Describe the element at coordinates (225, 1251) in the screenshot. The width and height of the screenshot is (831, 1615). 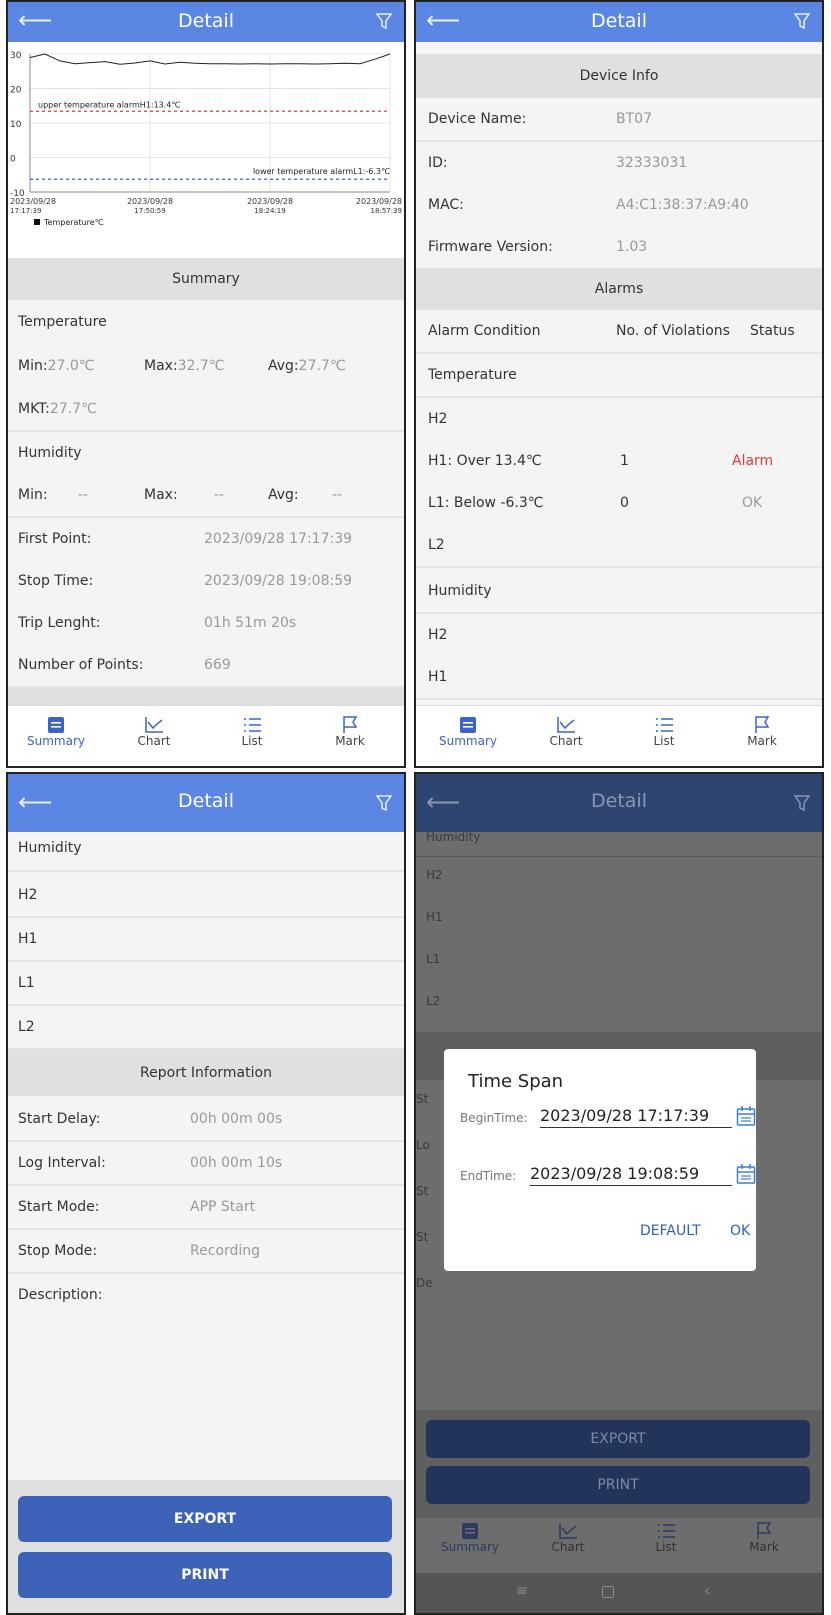
I see `stop-mode-value: Recording` at that location.